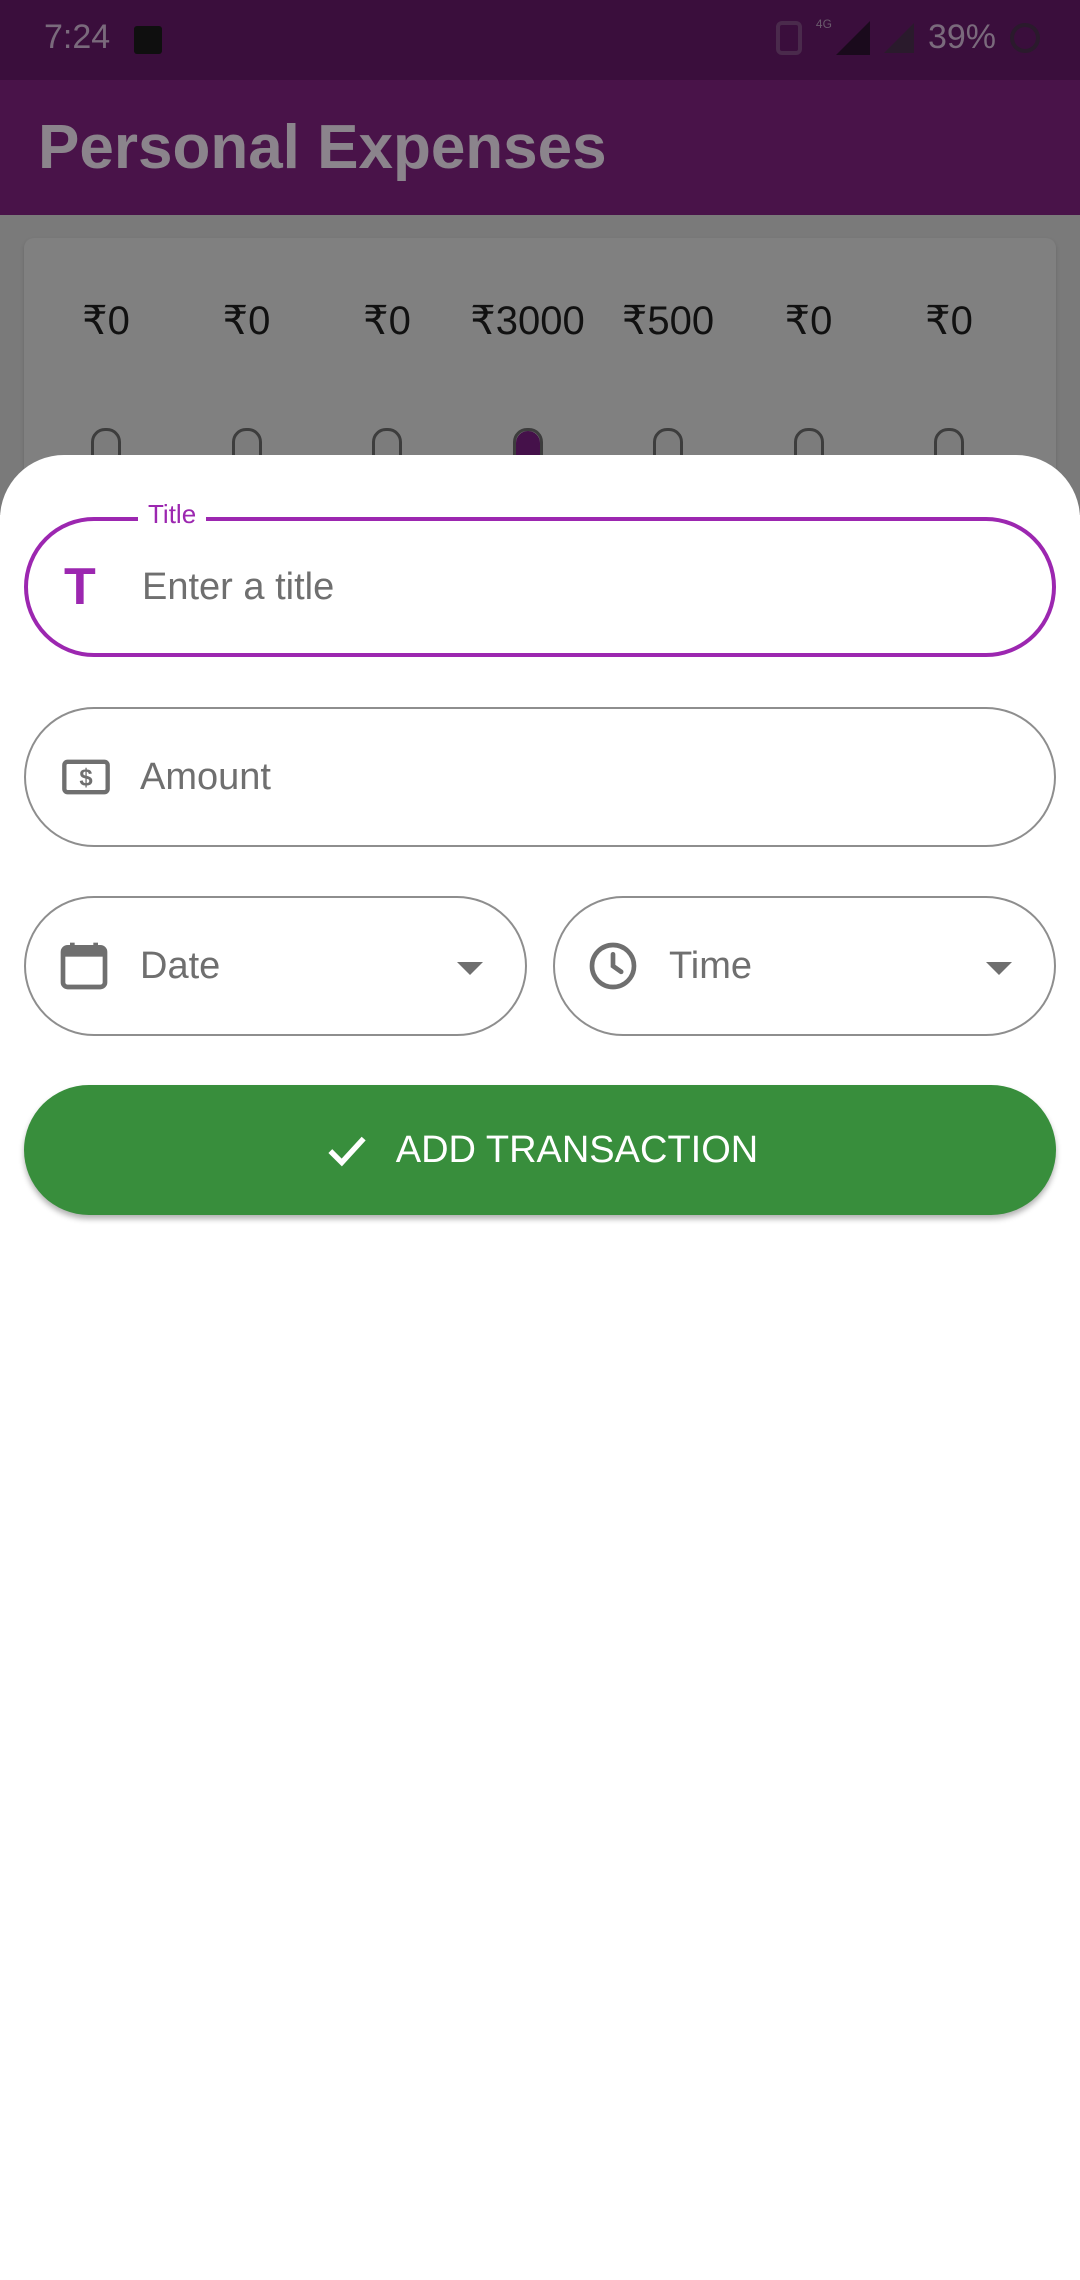 The width and height of the screenshot is (1080, 2280). Describe the element at coordinates (898, 37) in the screenshot. I see `signal-2-icon` at that location.